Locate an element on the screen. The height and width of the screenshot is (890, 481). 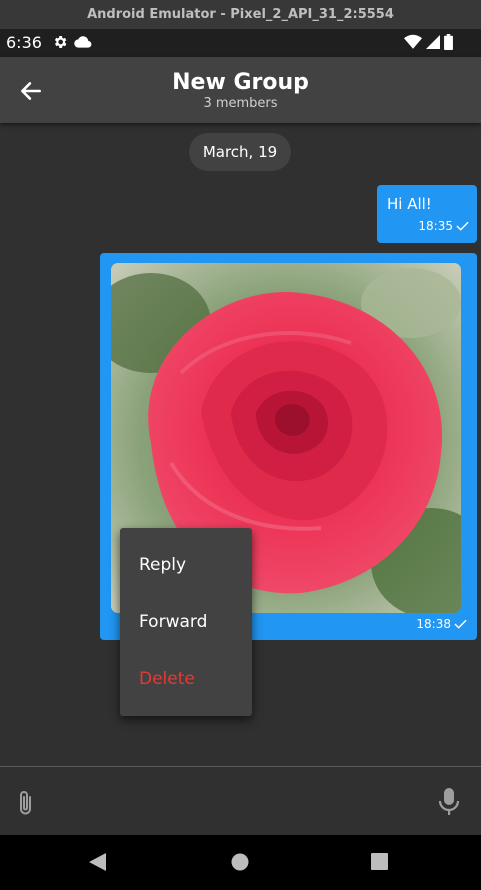
recents-square-icon is located at coordinates (379, 861).